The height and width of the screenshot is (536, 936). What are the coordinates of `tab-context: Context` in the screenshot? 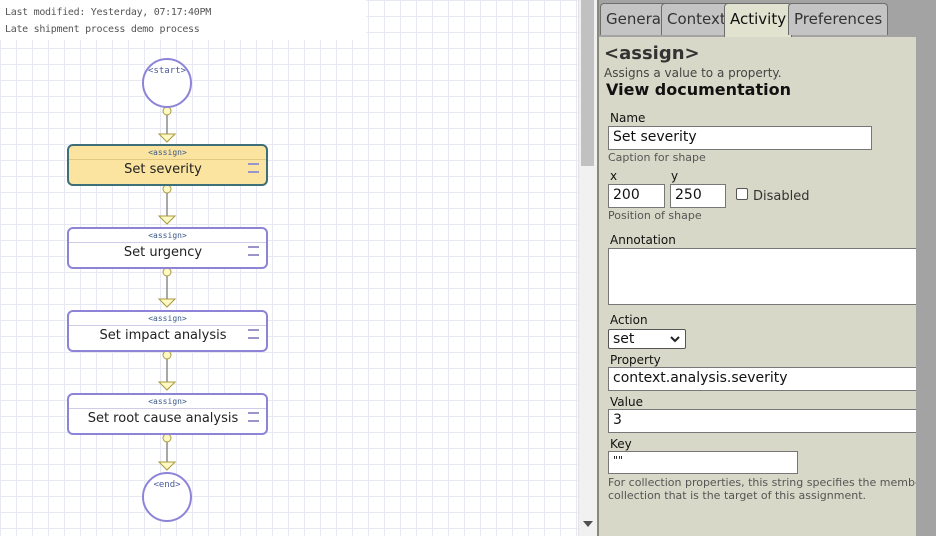 It's located at (696, 19).